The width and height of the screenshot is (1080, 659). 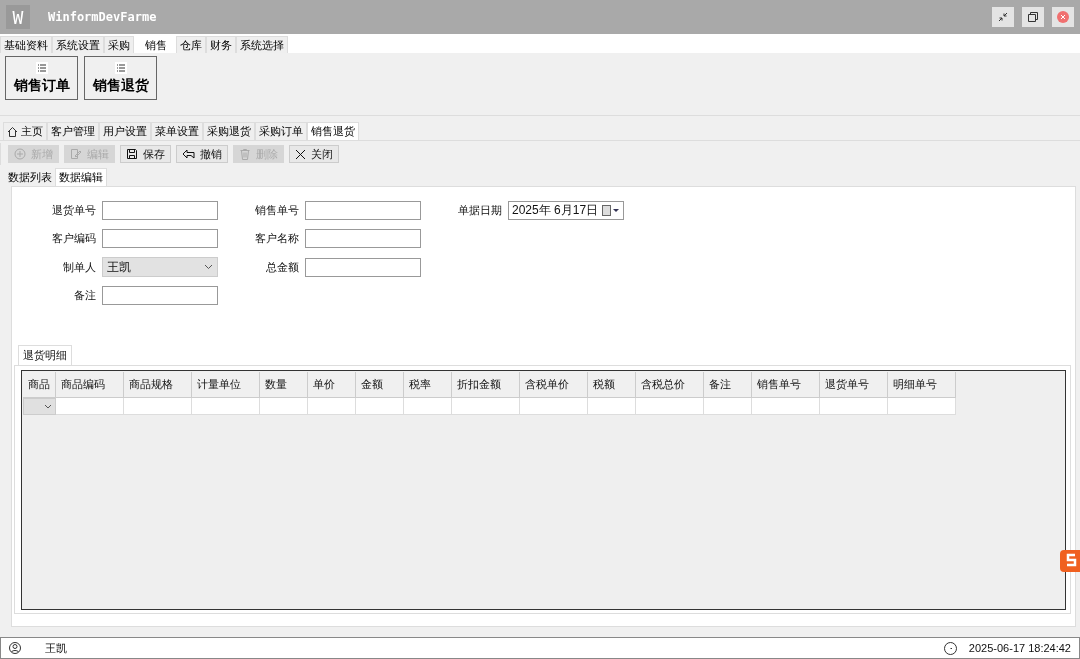 I want to click on column-header: 商品, so click(x=39, y=385).